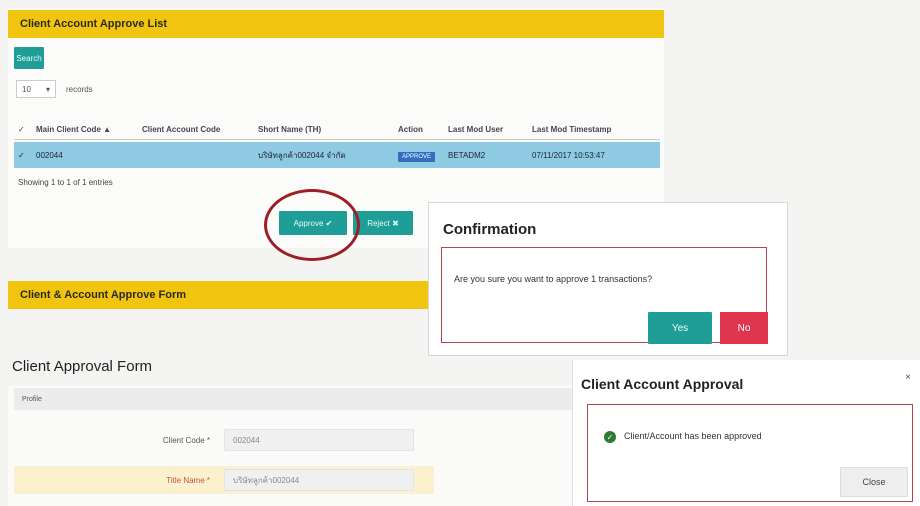 The image size is (920, 506). Describe the element at coordinates (568, 155) in the screenshot. I see `cell-last-mod-timestamp: 07/11/2017 10:53:47` at that location.